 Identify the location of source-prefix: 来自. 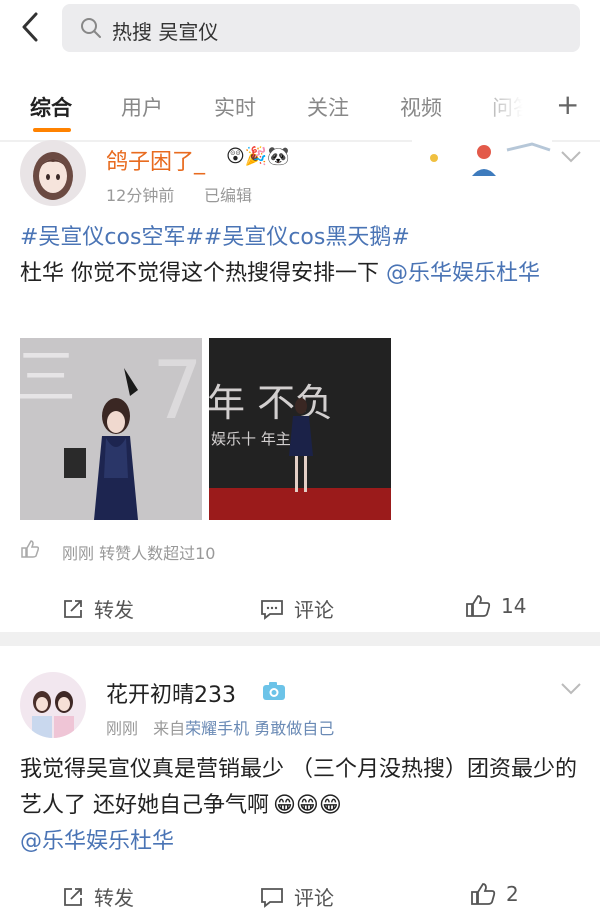
(169, 728).